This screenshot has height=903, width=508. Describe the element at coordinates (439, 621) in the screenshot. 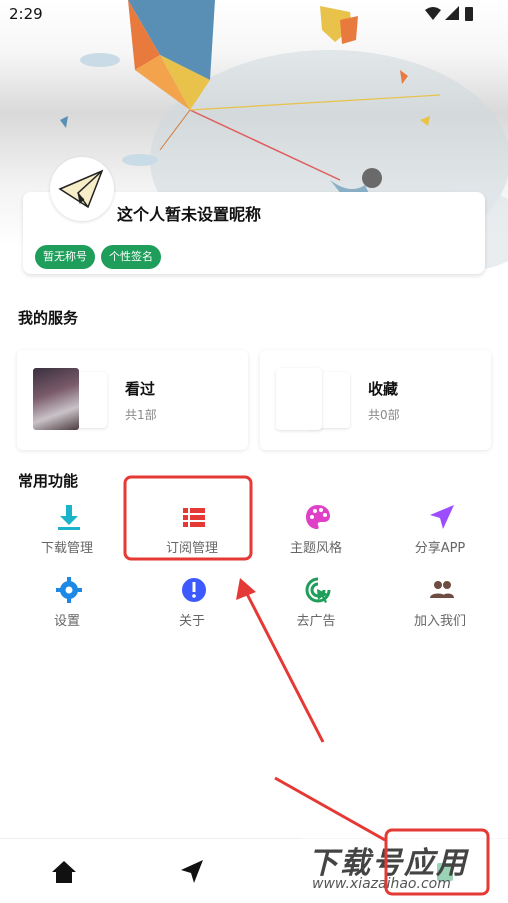

I see `join-us-label: 加入我们` at that location.